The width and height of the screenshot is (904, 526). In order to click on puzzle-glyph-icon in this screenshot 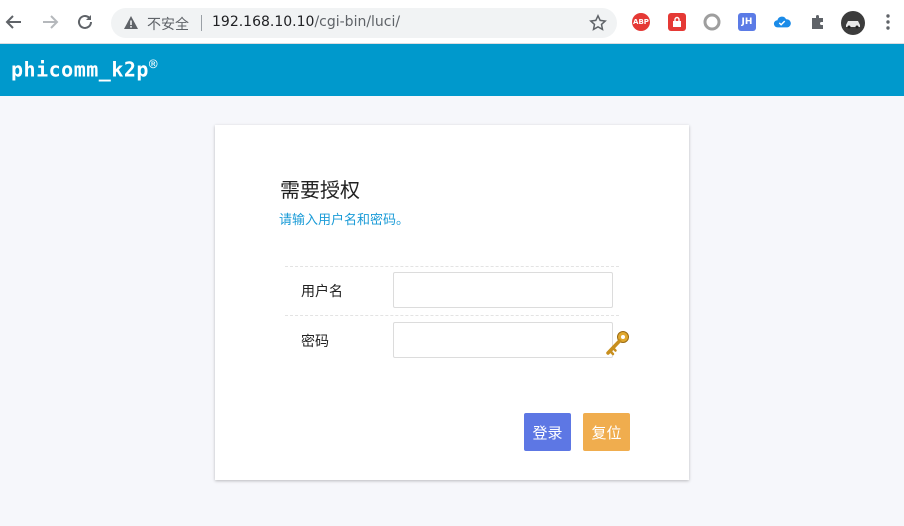, I will do `click(817, 22)`.